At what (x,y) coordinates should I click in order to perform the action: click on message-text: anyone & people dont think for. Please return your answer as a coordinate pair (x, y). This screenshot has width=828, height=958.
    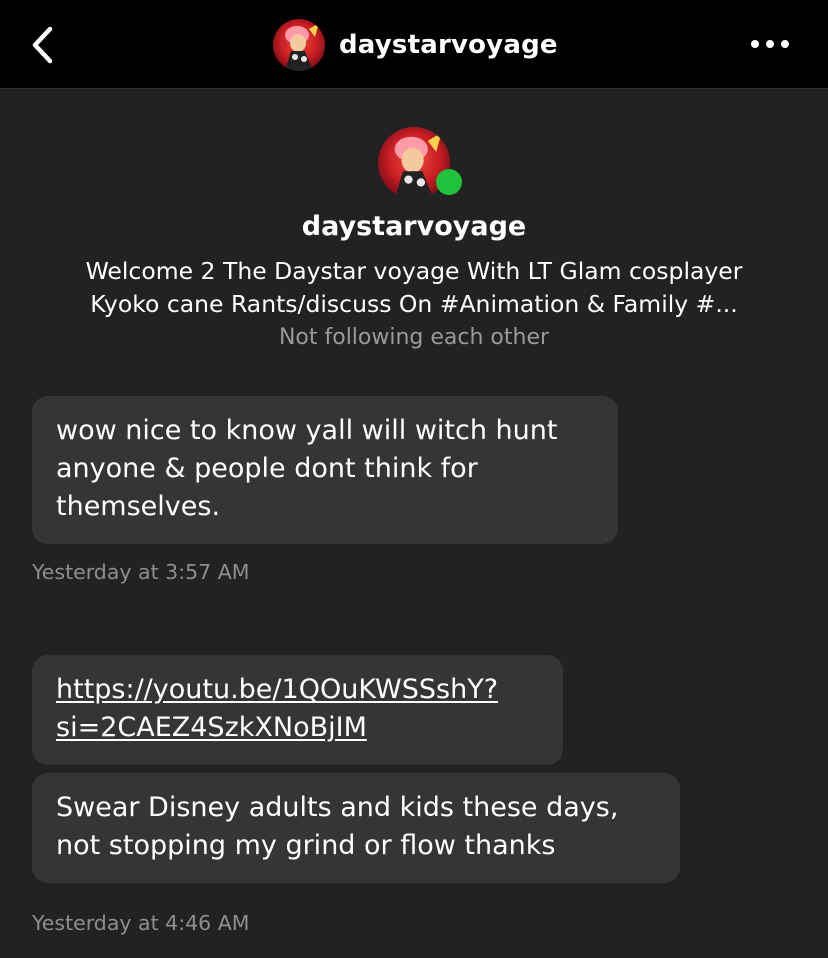
    Looking at the image, I should click on (267, 468).